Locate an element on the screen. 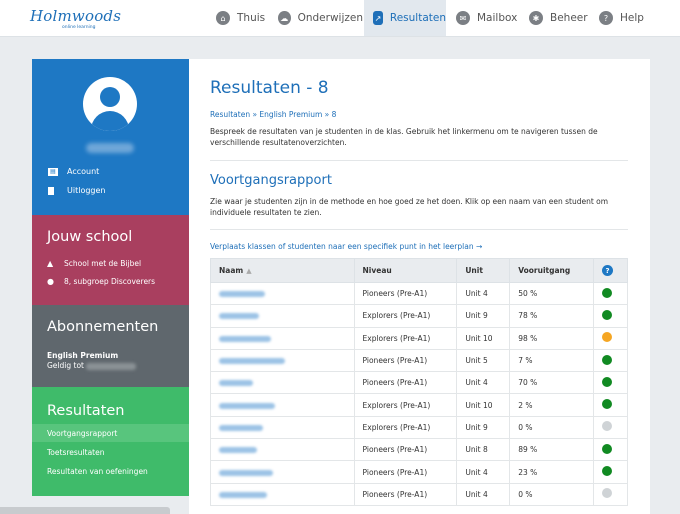 The height and width of the screenshot is (514, 680). column-help: ? is located at coordinates (610, 270).